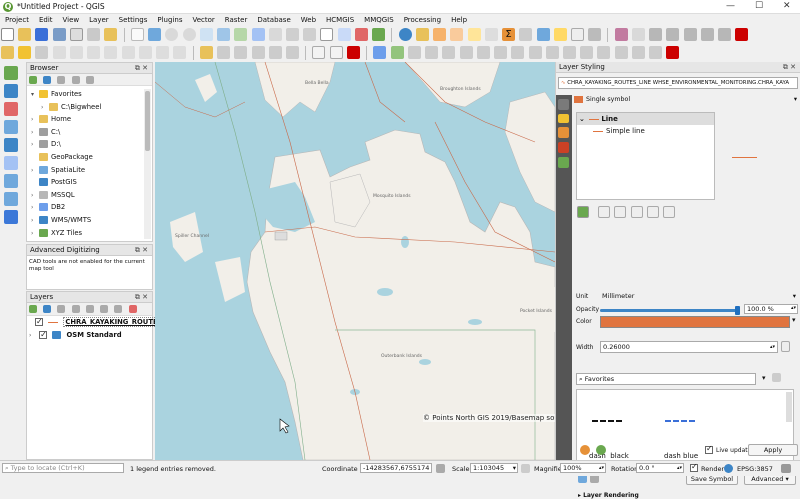 This screenshot has width=800, height=499. Describe the element at coordinates (771, 309) in the screenshot. I see `opacity-spinbox: 100.0 % ▴▾` at that location.